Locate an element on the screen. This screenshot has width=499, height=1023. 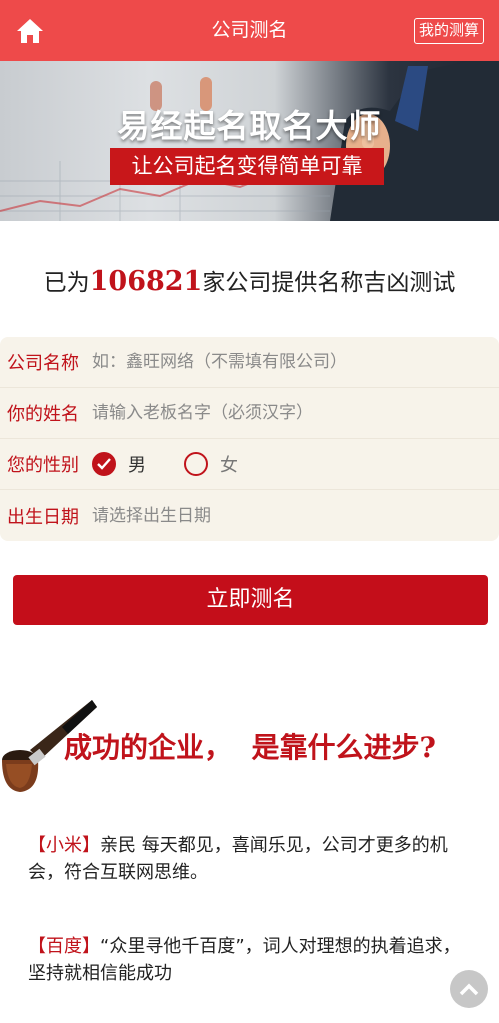
company-label: 公司名称 is located at coordinates (43, 363).